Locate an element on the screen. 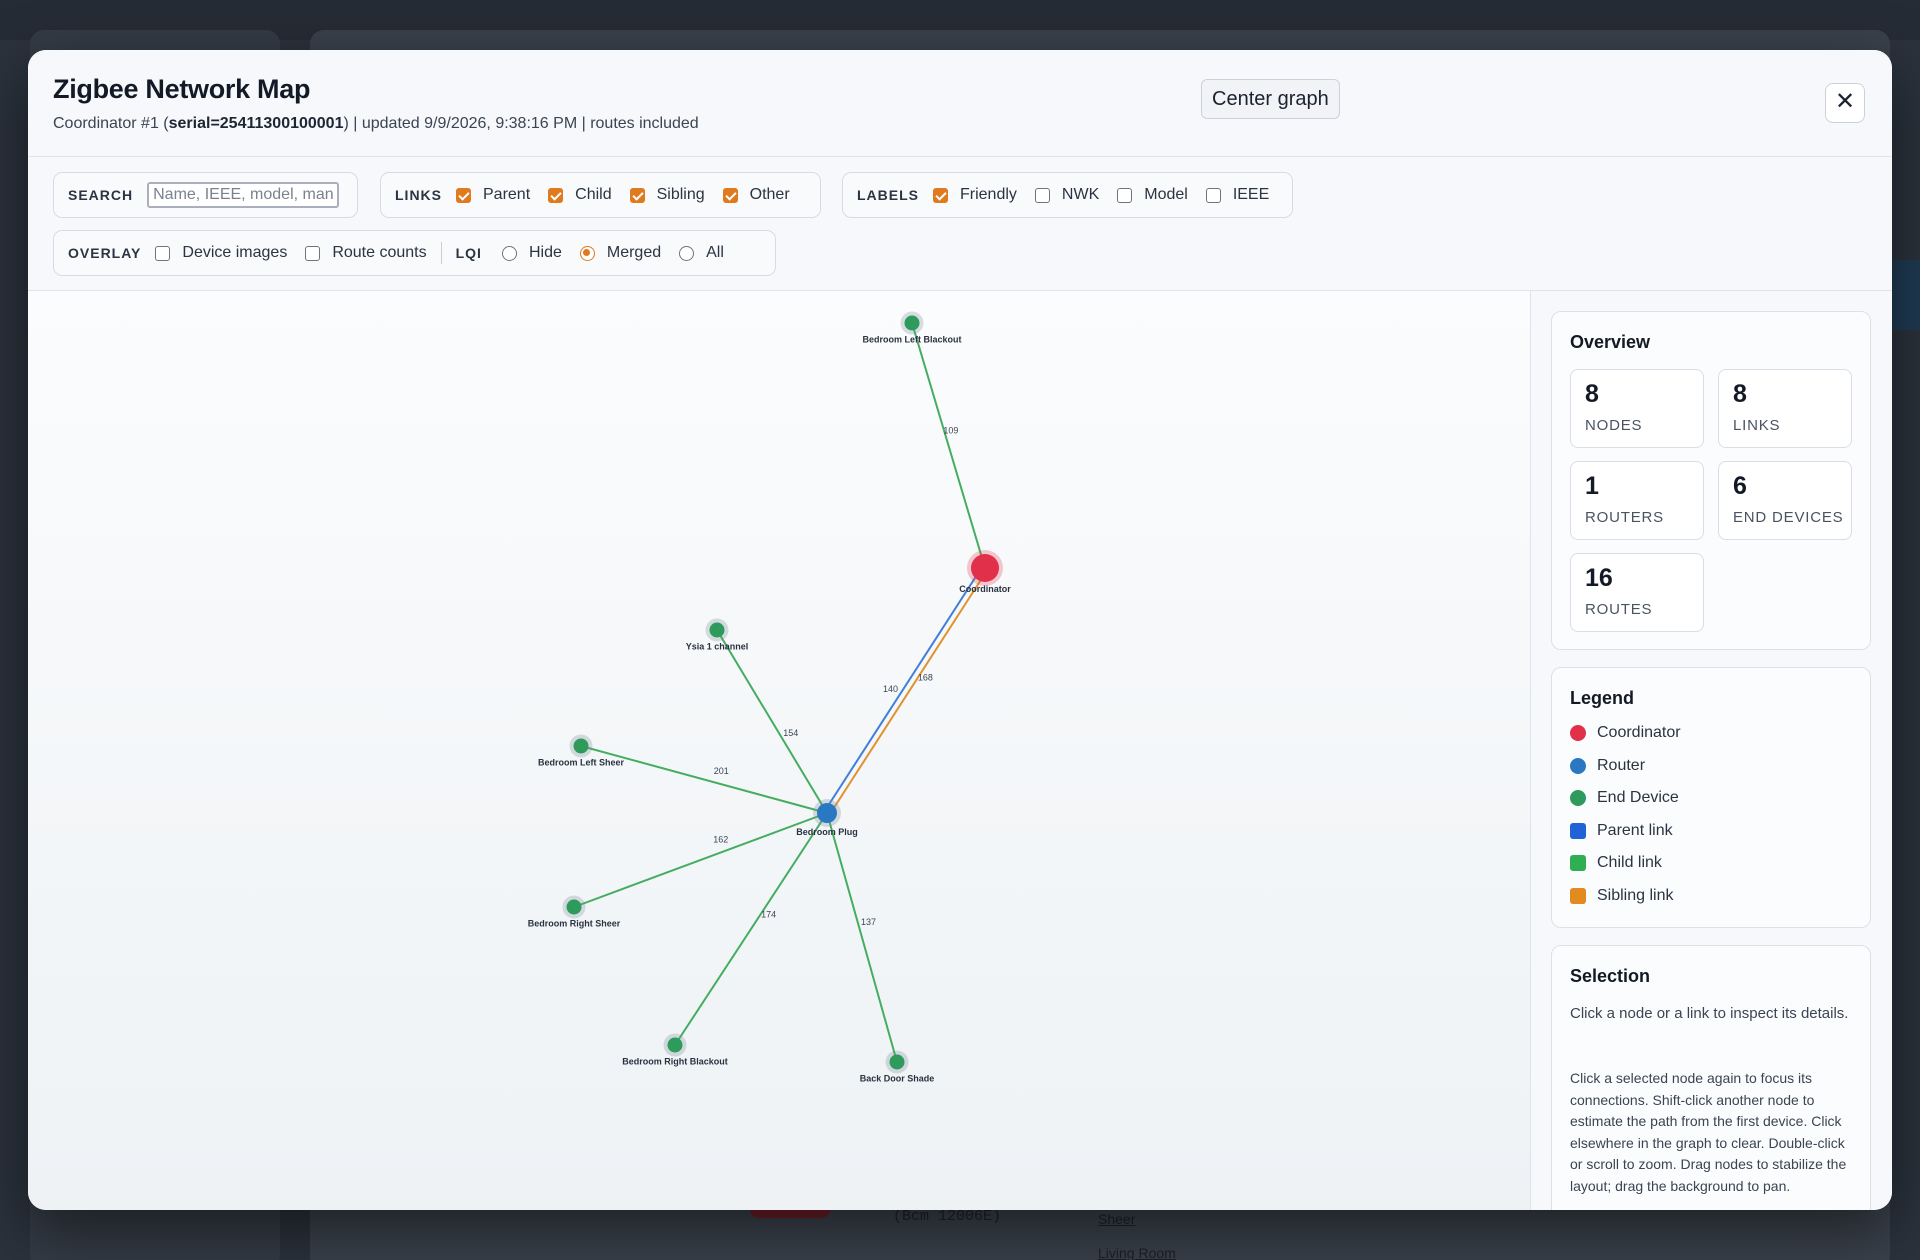 The width and height of the screenshot is (1920, 1260). stat-nodes-value: 8 is located at coordinates (1592, 394).